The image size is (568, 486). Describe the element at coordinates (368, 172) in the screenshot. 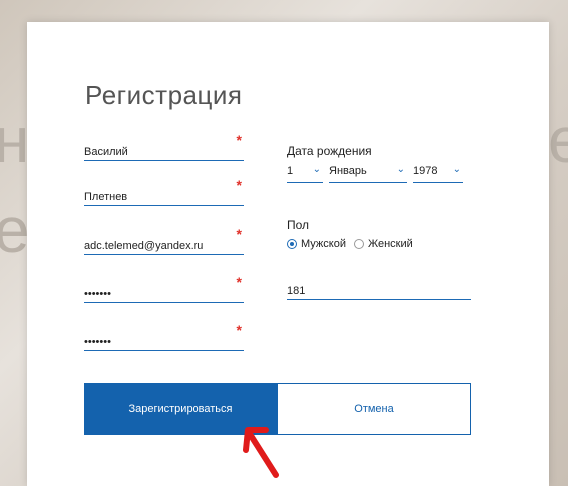

I see `birth-month-select: Январь ⌄` at that location.